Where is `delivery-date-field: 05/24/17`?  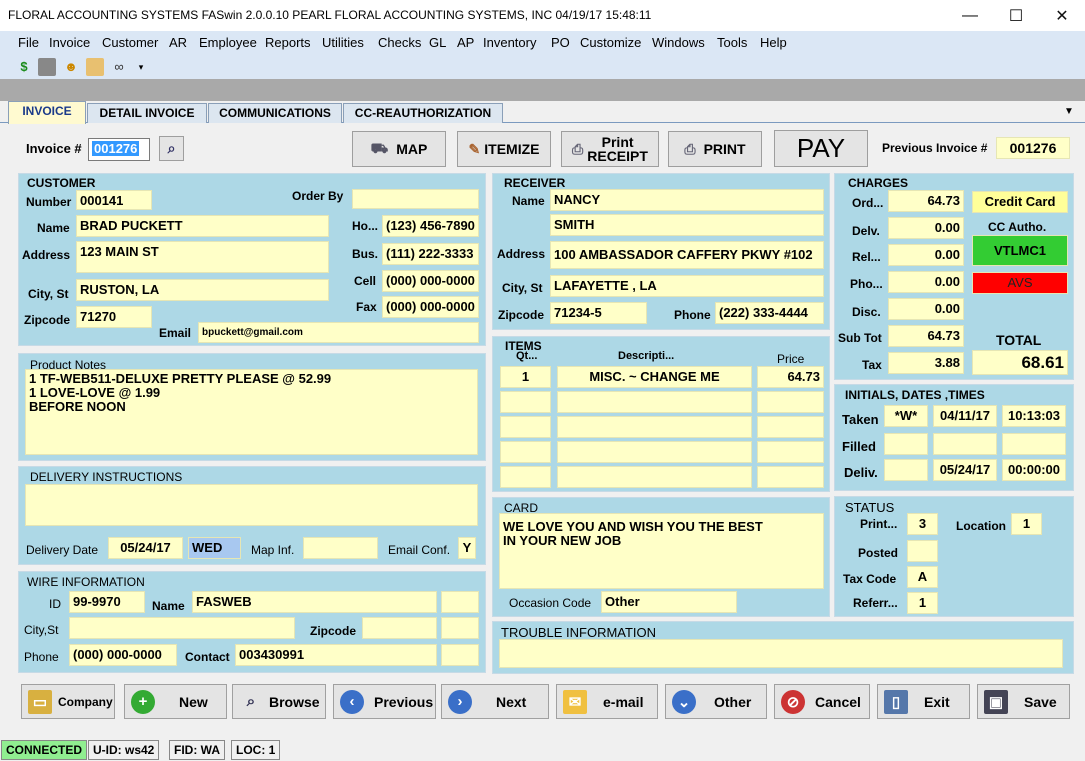 delivery-date-field: 05/24/17 is located at coordinates (145, 548).